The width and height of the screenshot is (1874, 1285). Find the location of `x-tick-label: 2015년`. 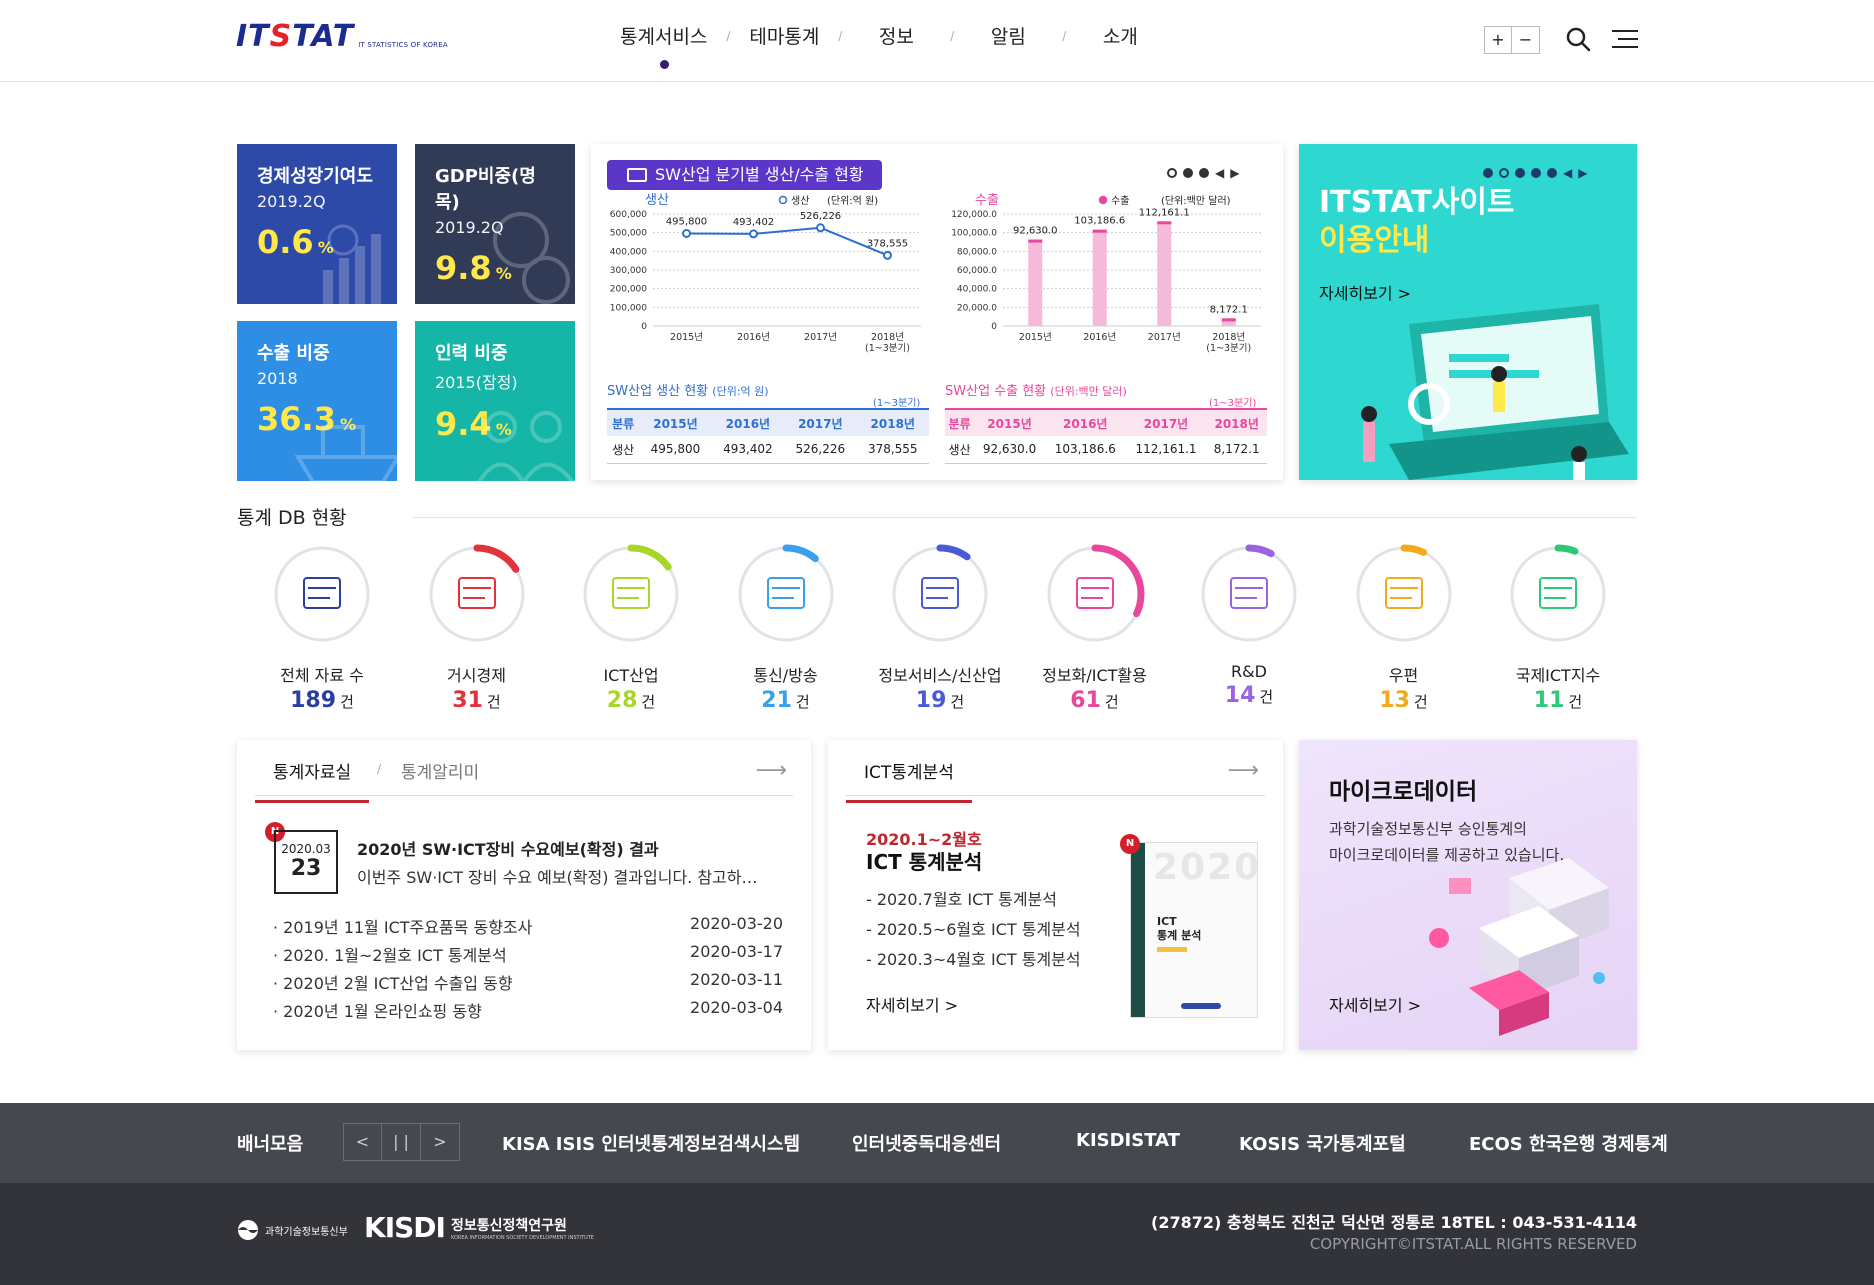

x-tick-label: 2015년 is located at coordinates (1035, 337).